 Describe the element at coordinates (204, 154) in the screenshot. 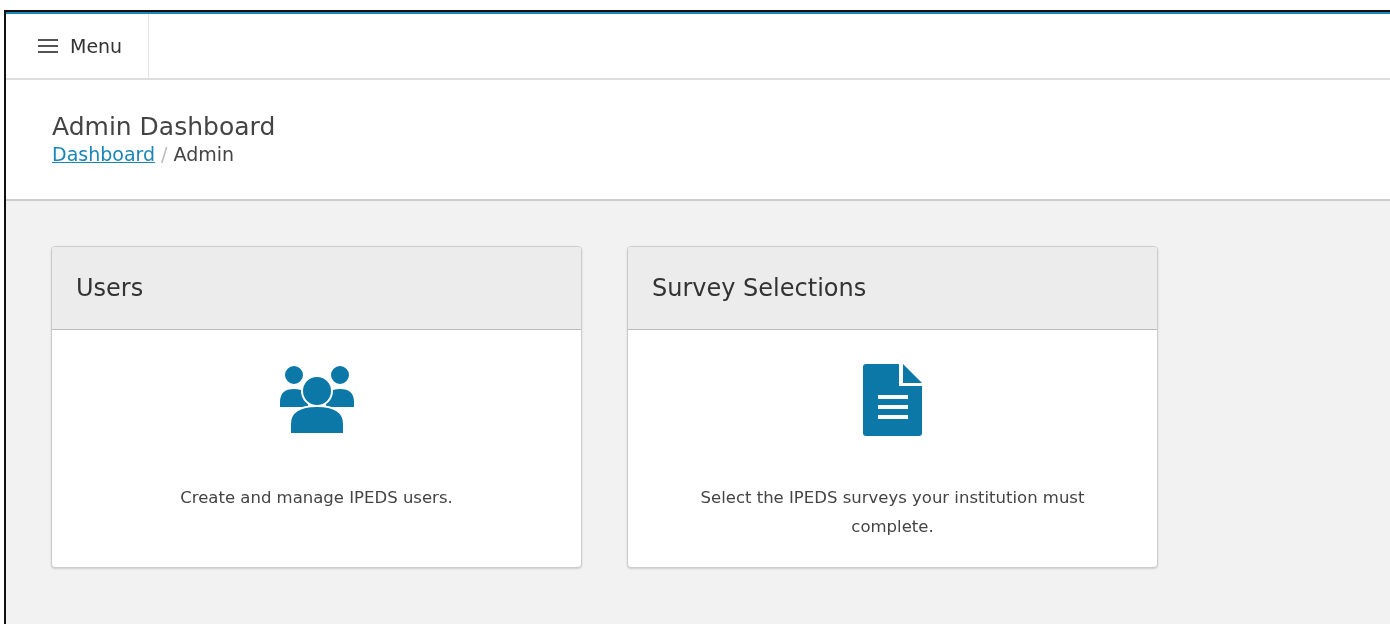

I see `breadcrumb-current: Admin` at that location.